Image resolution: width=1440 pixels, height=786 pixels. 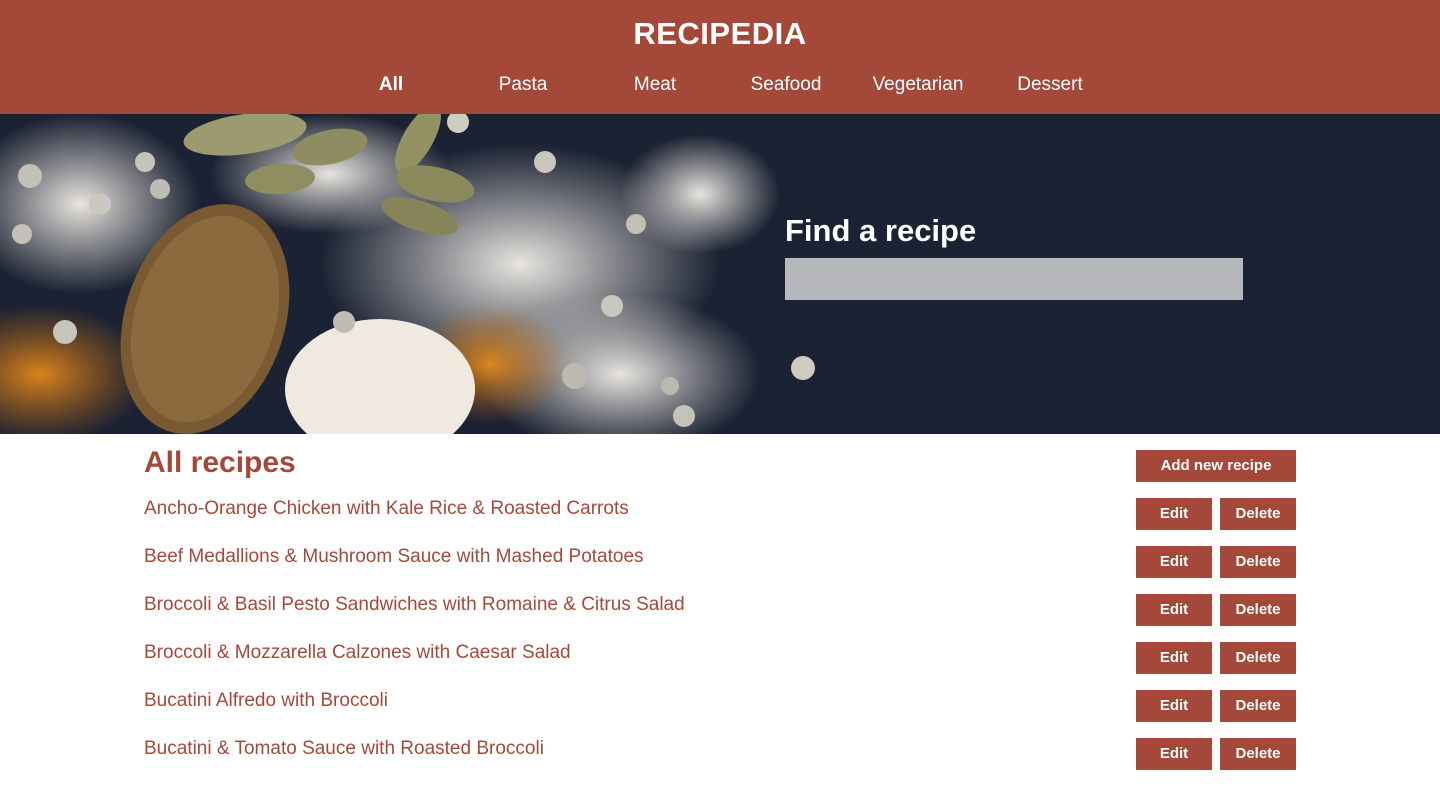 I want to click on site-title: RECIPEDIA, so click(x=720, y=34).